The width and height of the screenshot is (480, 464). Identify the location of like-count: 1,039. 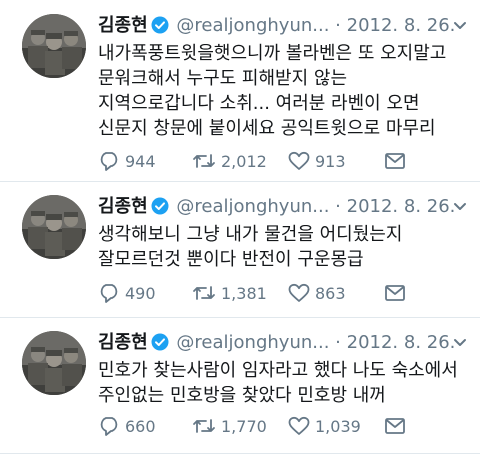
(338, 426).